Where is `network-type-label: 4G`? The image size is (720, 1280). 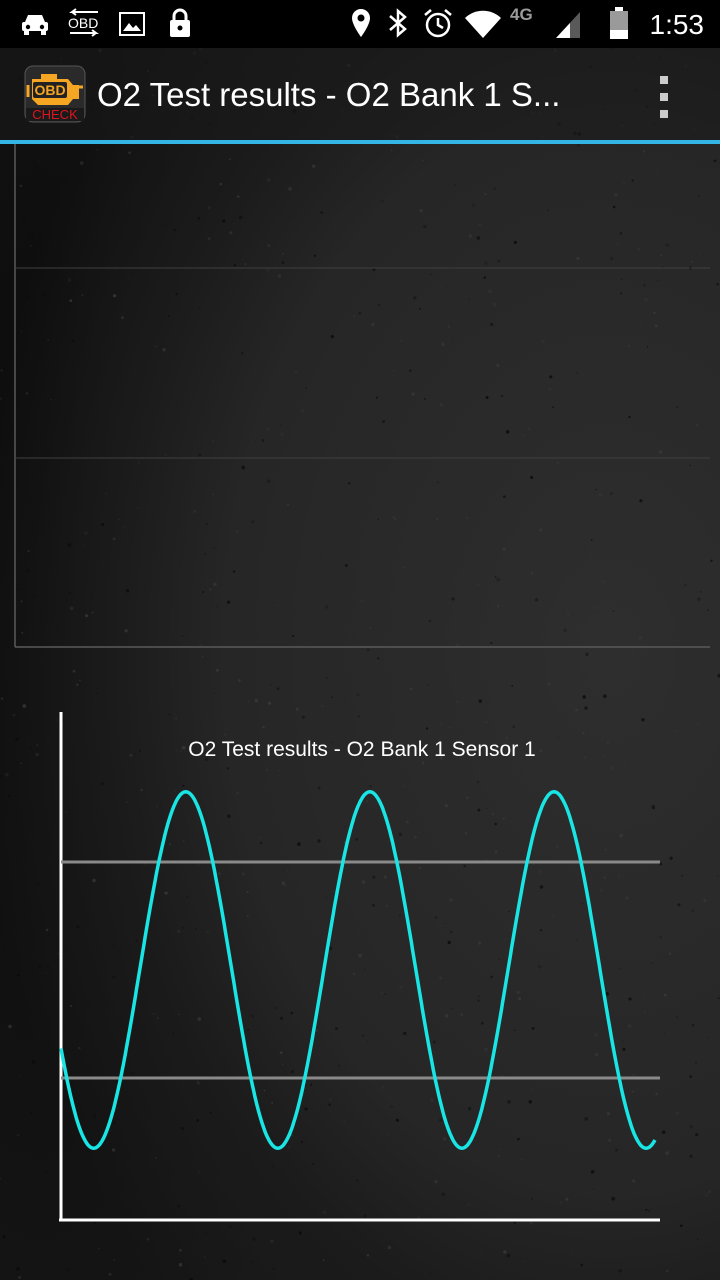 network-type-label: 4G is located at coordinates (521, 14).